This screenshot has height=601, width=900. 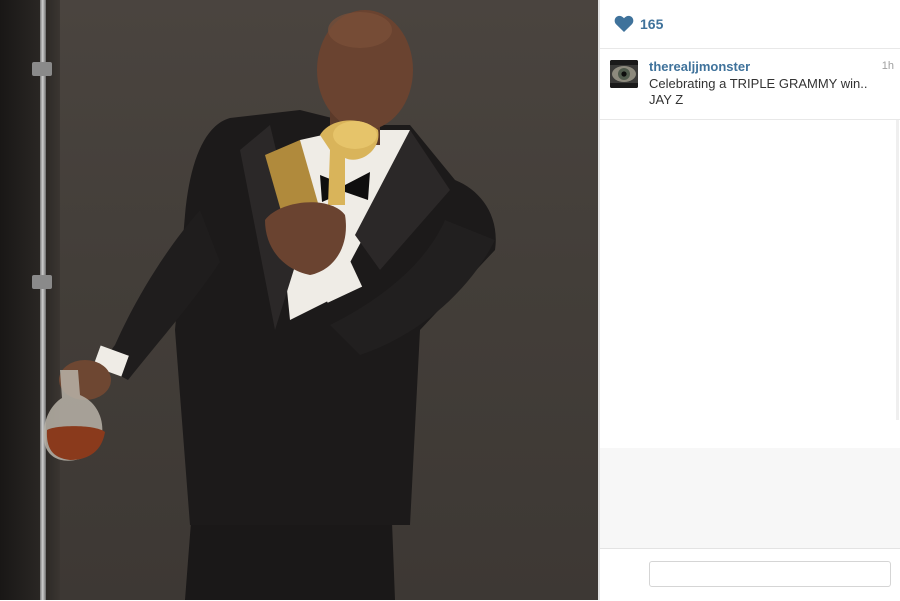 What do you see at coordinates (750, 24) in the screenshot?
I see `likes-bar: 165` at bounding box center [750, 24].